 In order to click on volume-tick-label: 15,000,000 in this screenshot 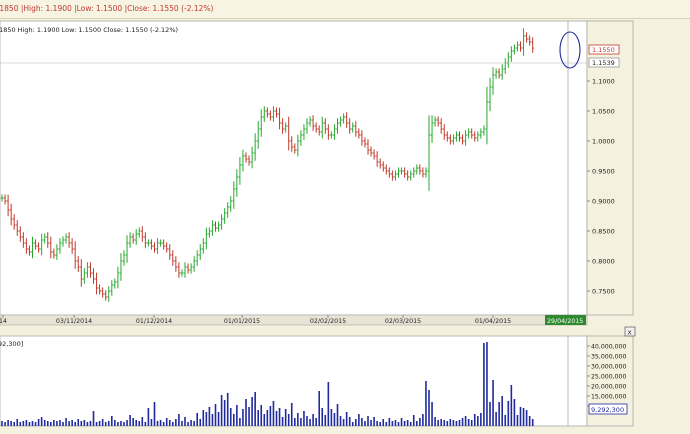, I will do `click(608, 397)`.